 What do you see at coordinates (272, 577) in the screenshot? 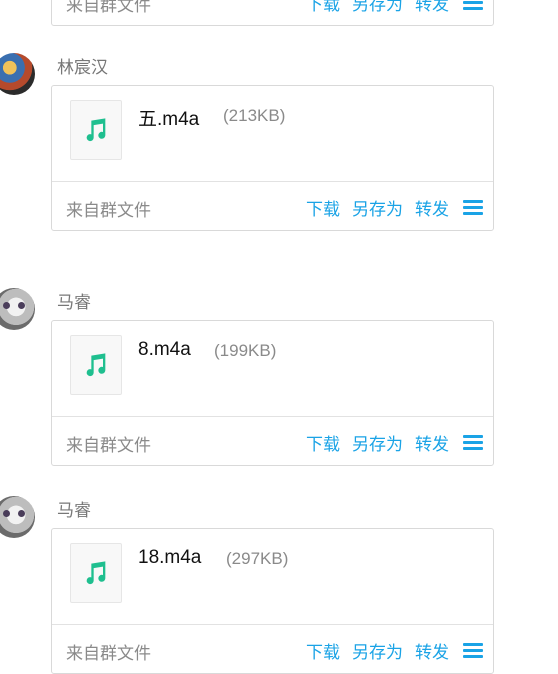
I see `file-card-body: 18.m4a (297KB)` at bounding box center [272, 577].